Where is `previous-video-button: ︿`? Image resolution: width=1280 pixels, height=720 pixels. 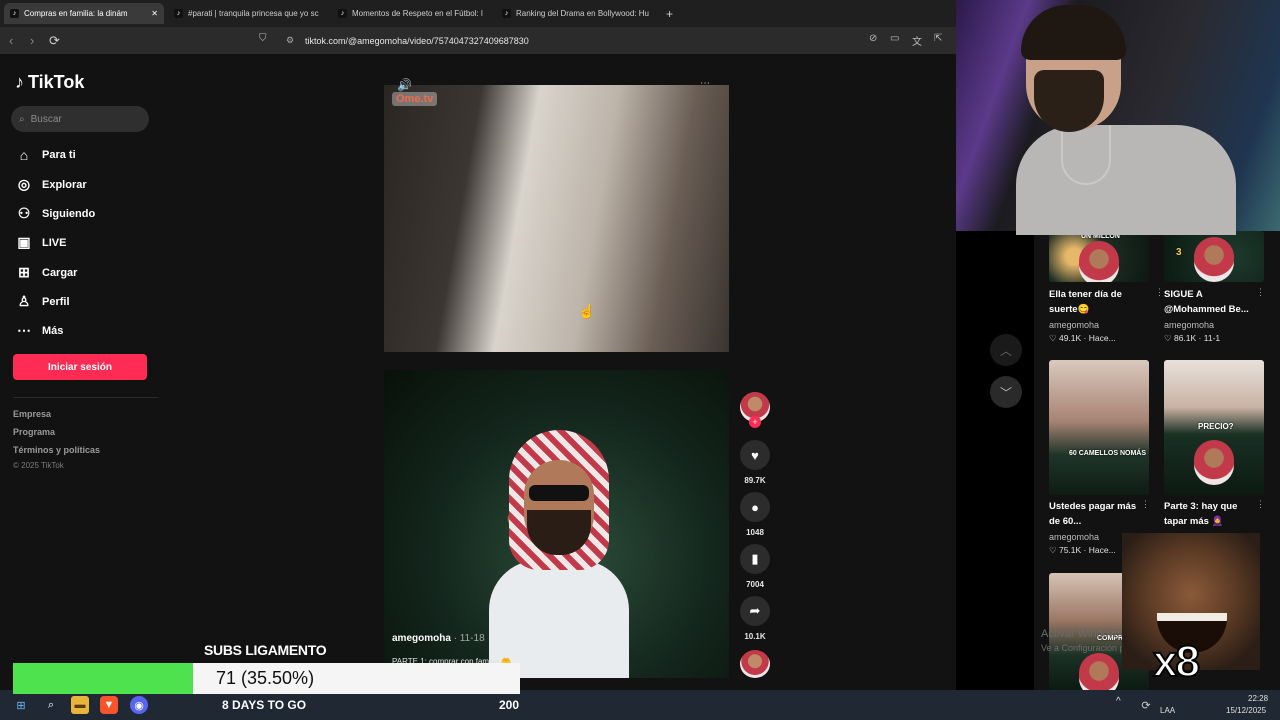
previous-video-button: ︿ is located at coordinates (1006, 350).